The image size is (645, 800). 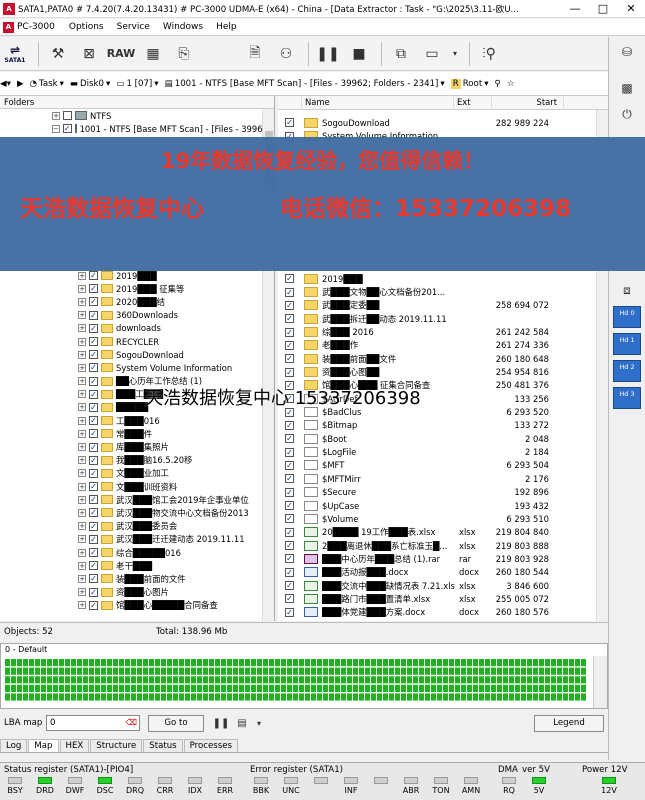 I want to click on tree-row: + ✓ 武汉███馆工会2019年企事业单位, so click(x=131, y=499).